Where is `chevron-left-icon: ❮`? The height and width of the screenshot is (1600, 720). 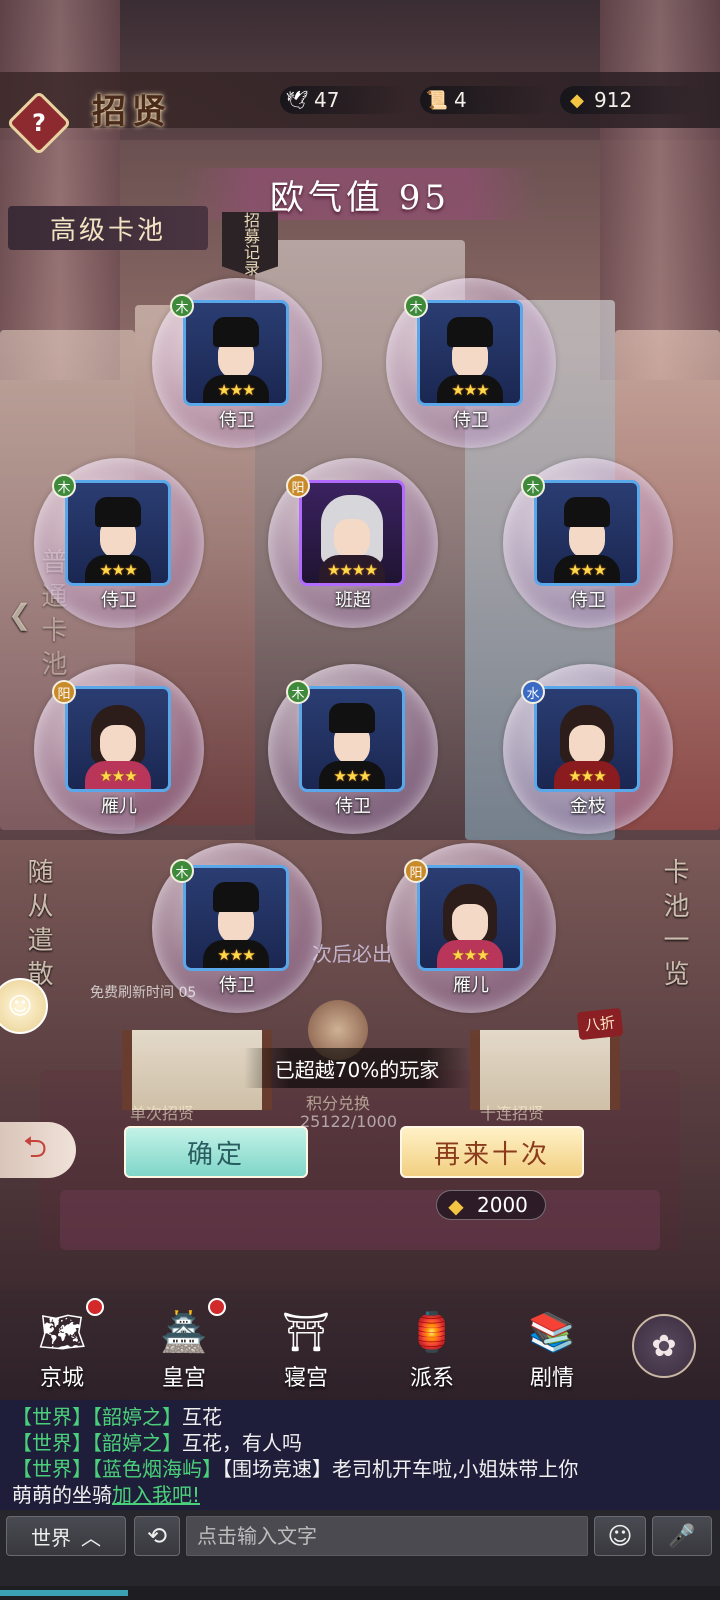
chevron-left-icon: ❮ is located at coordinates (20, 614).